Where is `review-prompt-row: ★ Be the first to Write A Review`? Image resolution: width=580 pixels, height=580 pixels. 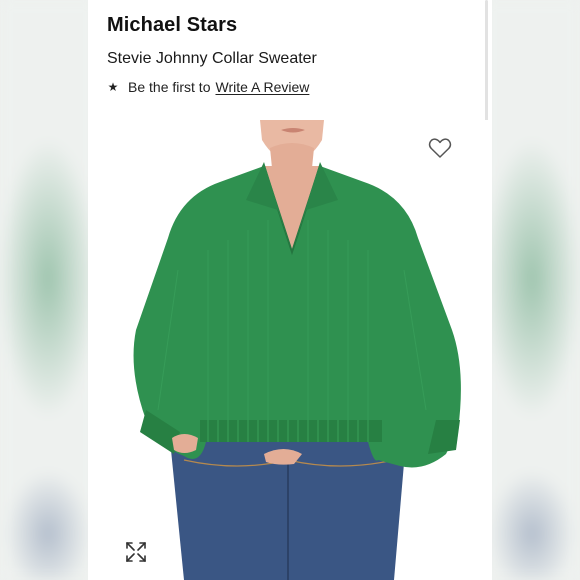
review-prompt-row: ★ Be the first to Write A Review is located at coordinates (208, 87).